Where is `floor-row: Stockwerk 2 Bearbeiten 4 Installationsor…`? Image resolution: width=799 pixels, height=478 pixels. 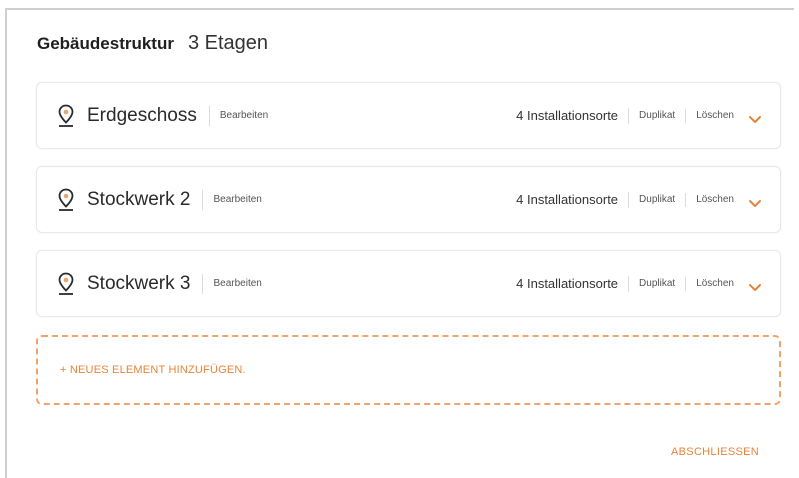 floor-row: Stockwerk 2 Bearbeiten 4 Installationsor… is located at coordinates (408, 199).